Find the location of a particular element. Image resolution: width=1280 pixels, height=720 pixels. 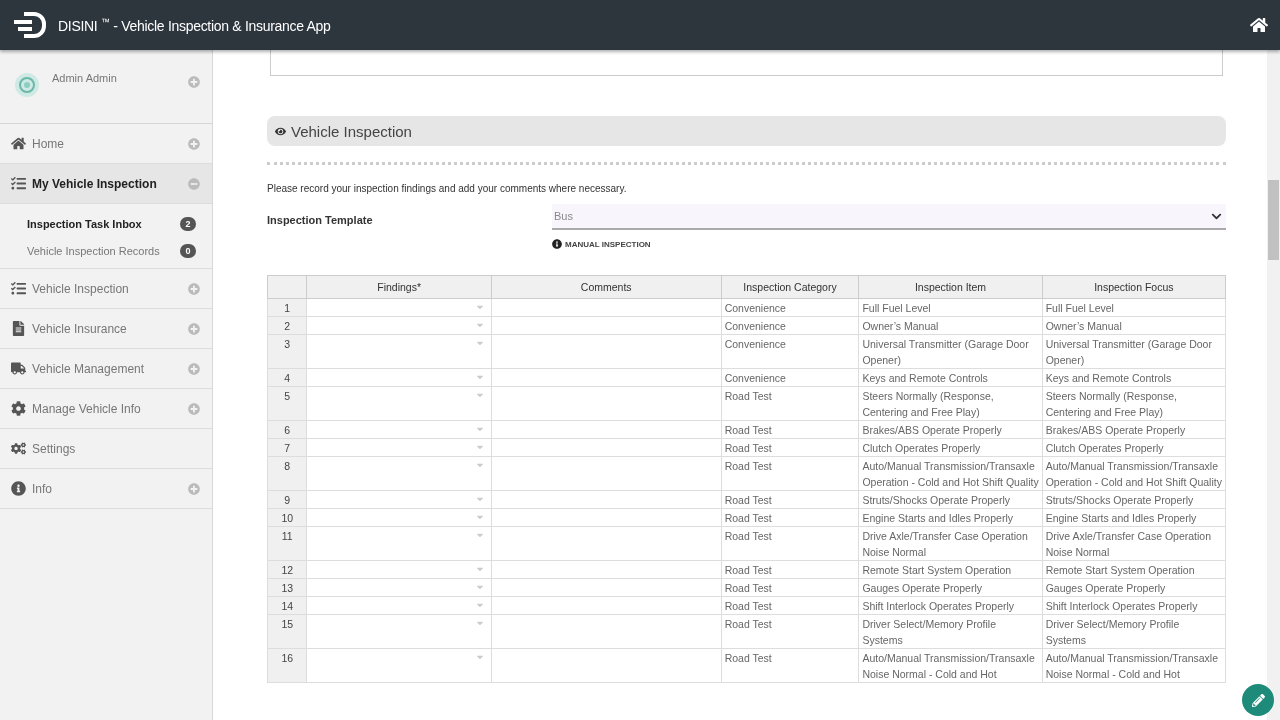

column-header: Inspection Category is located at coordinates (790, 287).